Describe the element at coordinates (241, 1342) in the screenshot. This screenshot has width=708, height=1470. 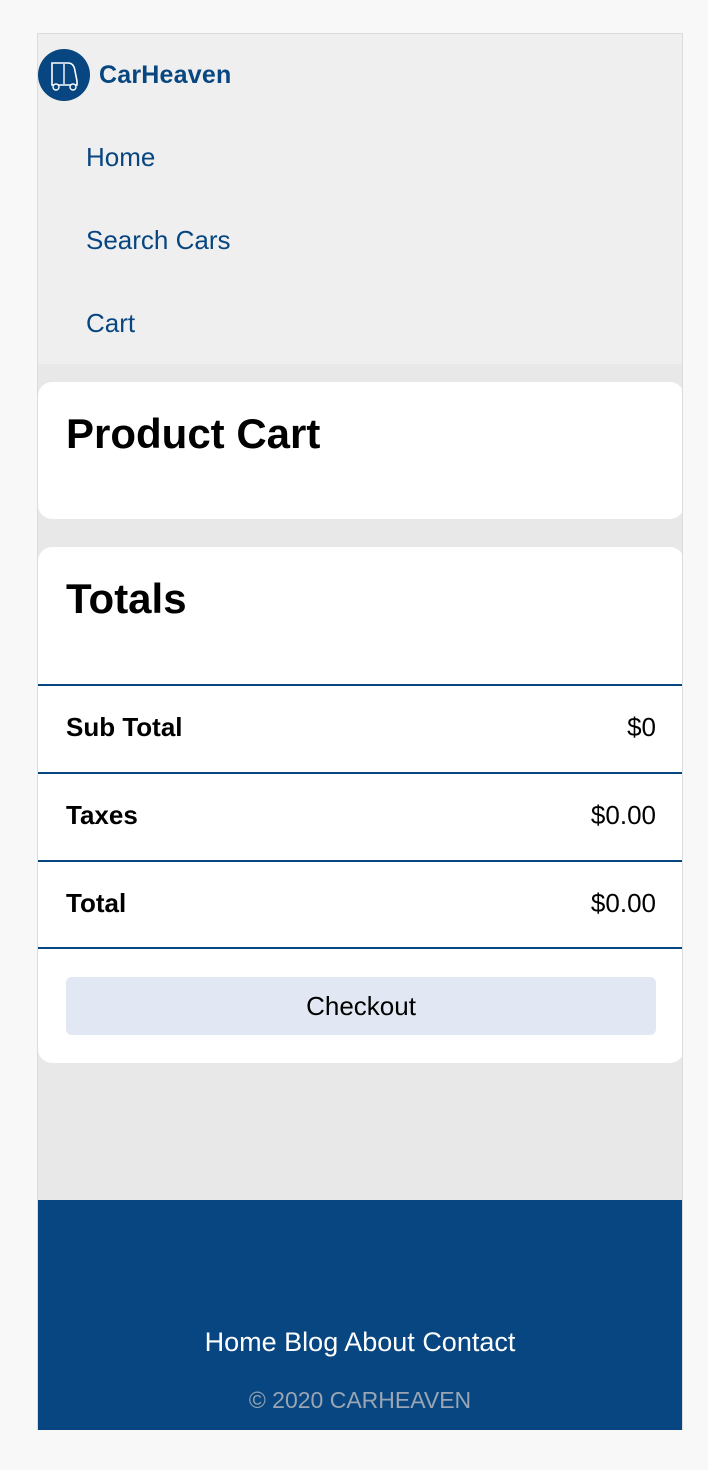
I see `footer-link-home: Home` at that location.